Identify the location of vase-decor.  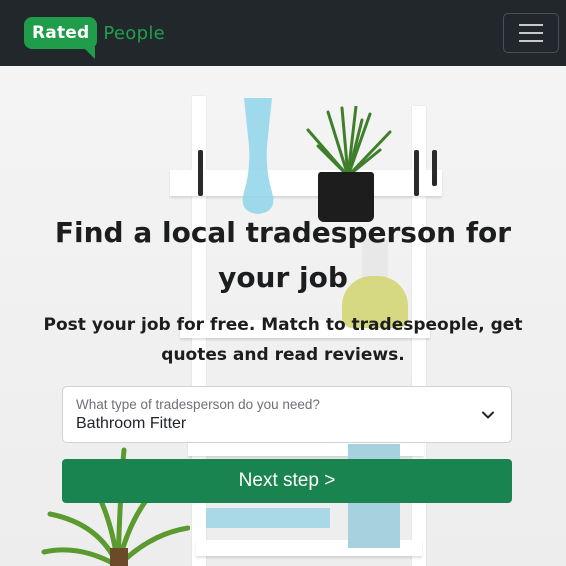
(258, 156).